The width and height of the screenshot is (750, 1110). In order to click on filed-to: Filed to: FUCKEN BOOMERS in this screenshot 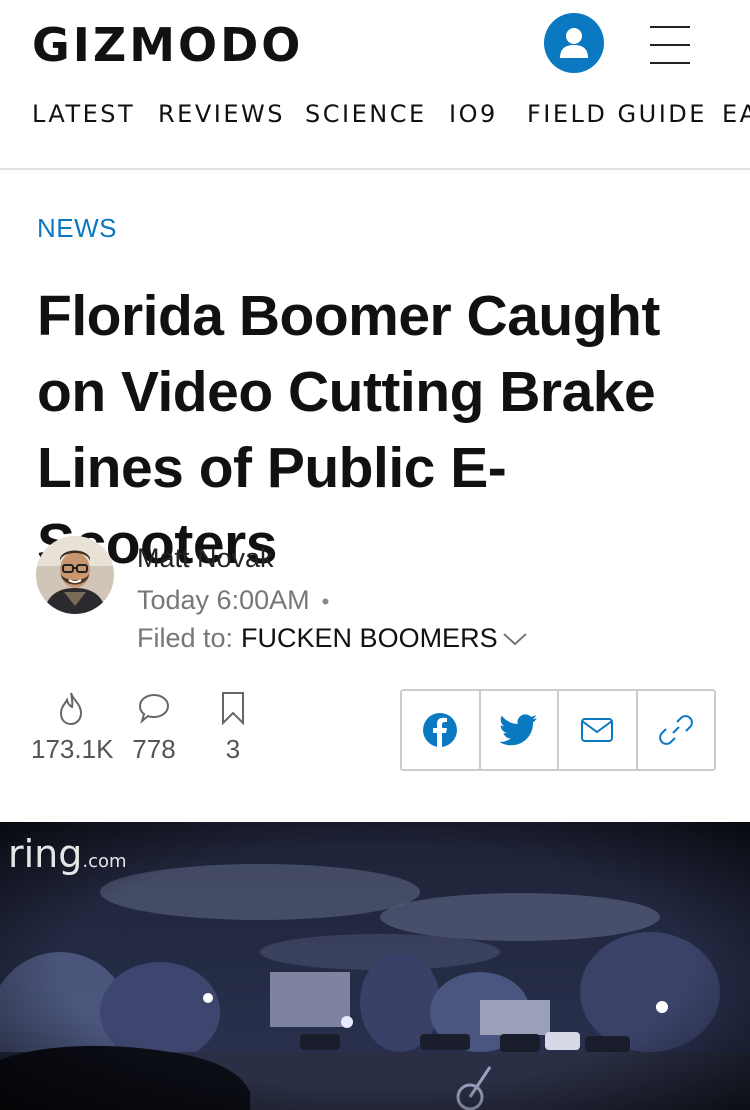, I will do `click(332, 638)`.